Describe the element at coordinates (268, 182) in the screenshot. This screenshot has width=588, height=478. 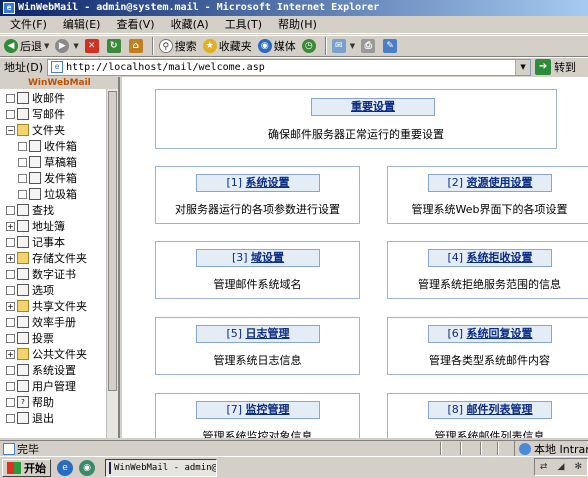
I see `card-link: 系统设置` at that location.